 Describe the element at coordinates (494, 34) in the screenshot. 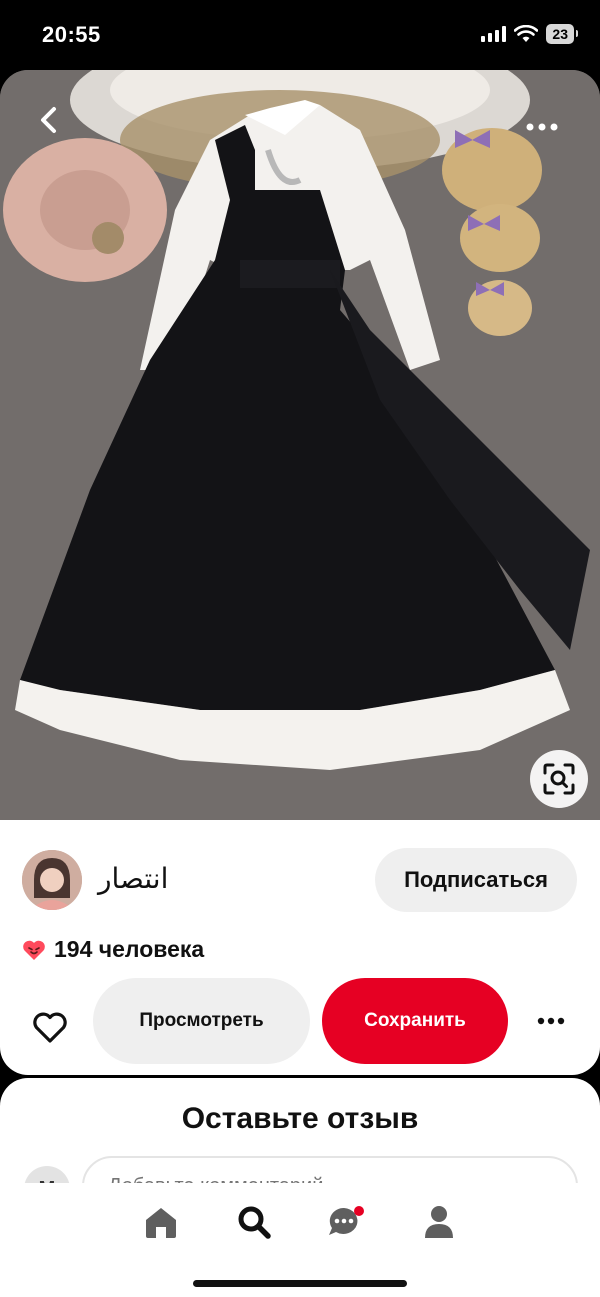

I see `cellular-signal-icon` at that location.